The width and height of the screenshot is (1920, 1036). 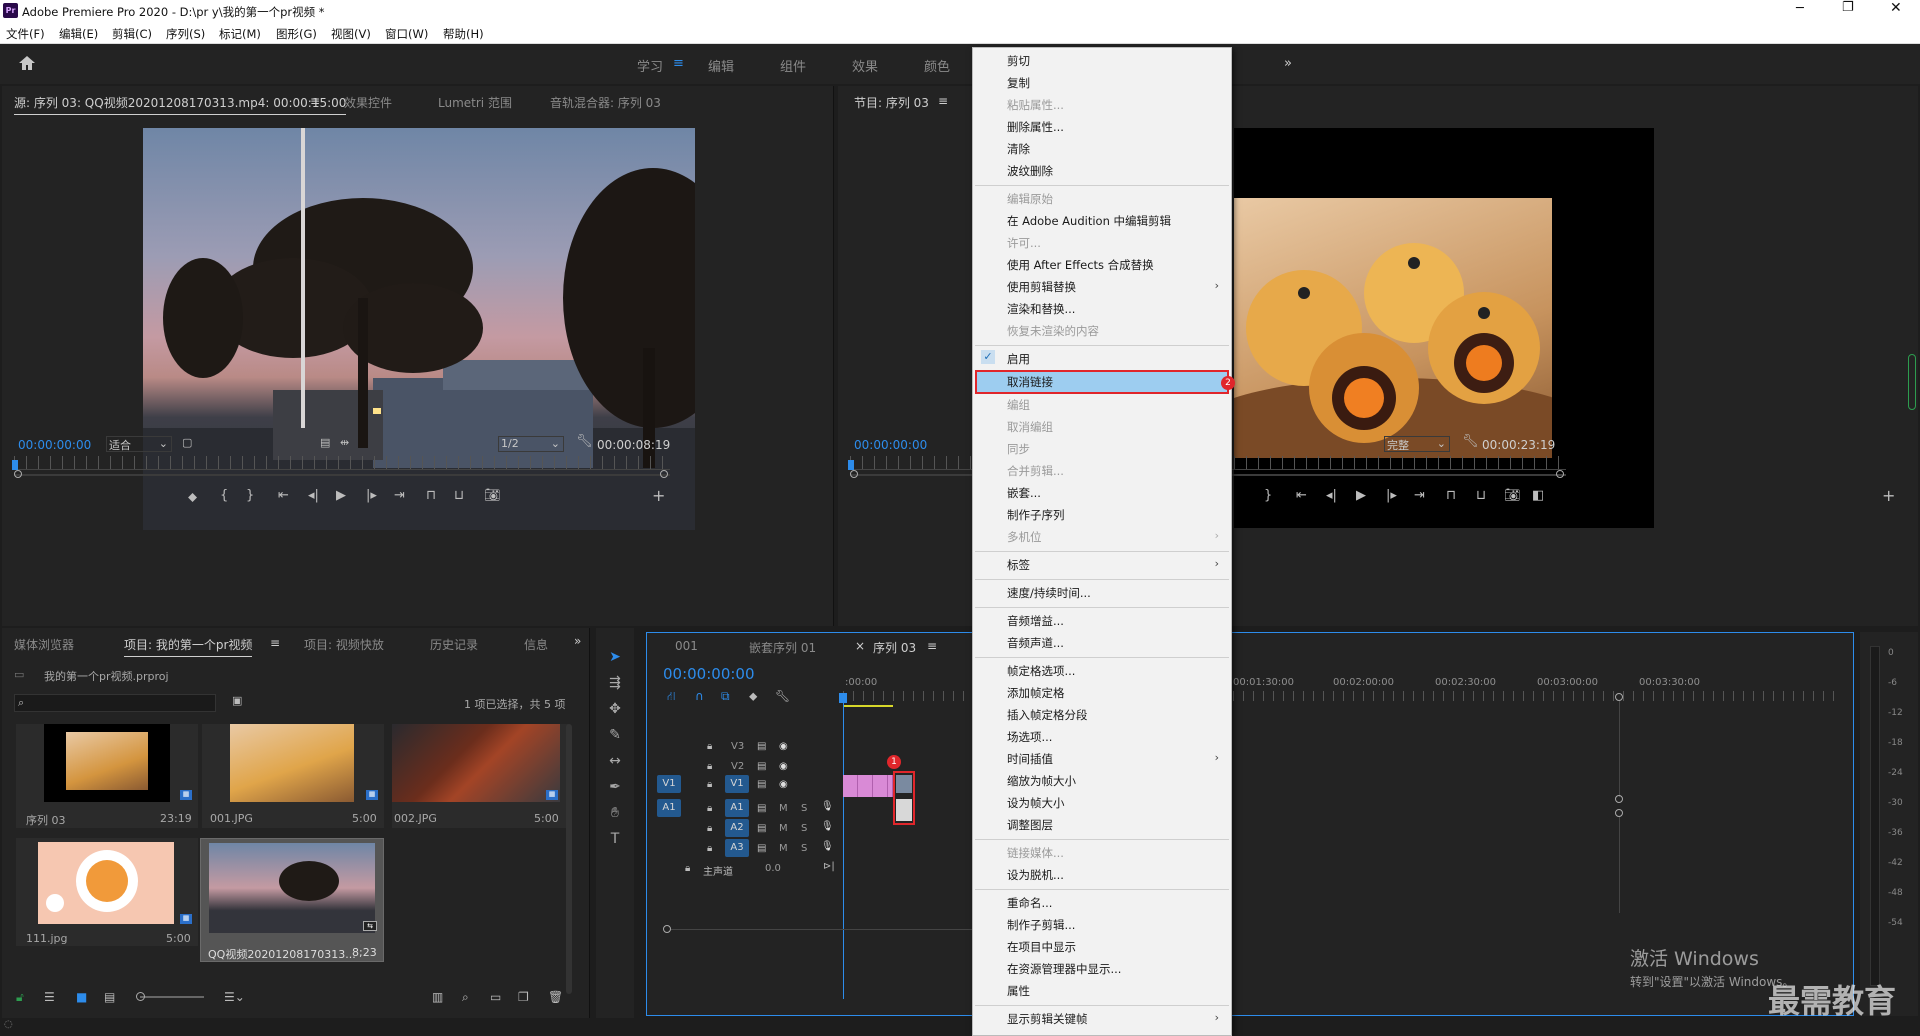 I want to click on lock-icon: 🔓︎, so click(x=20, y=997).